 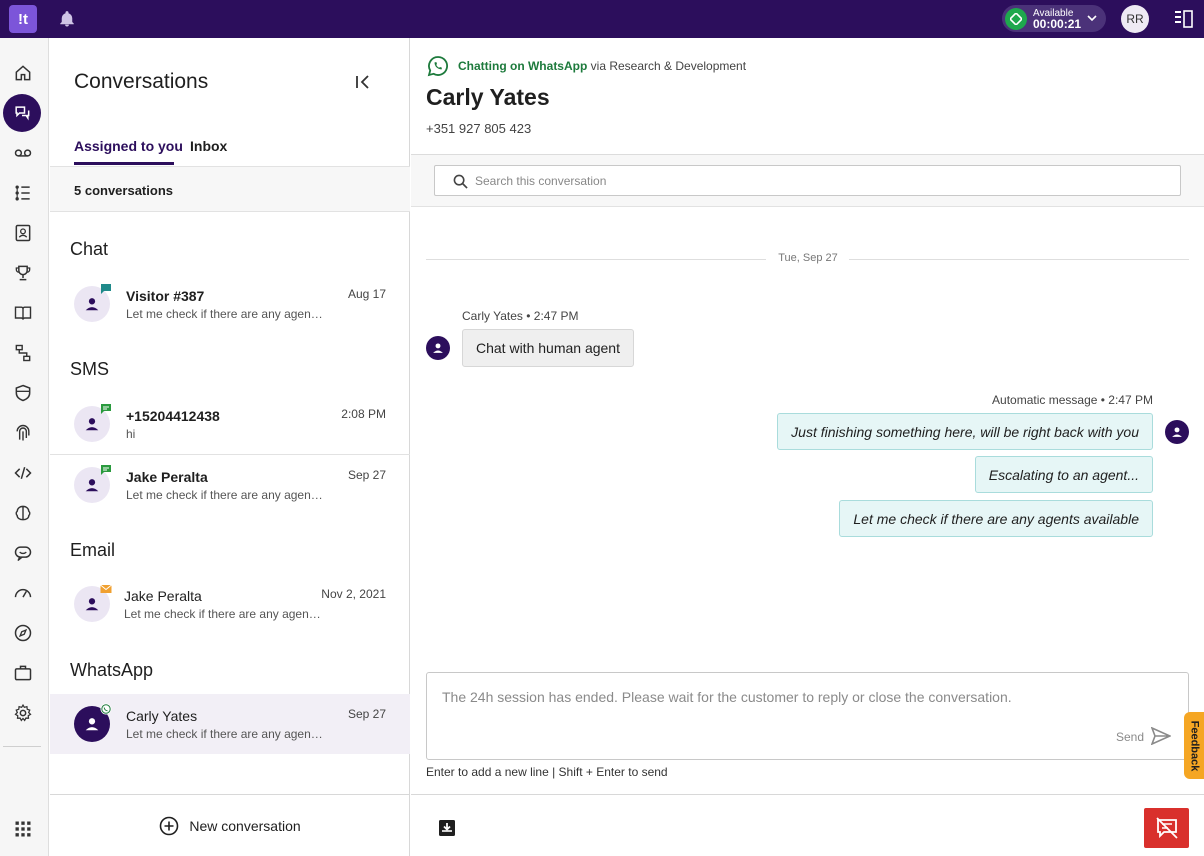 What do you see at coordinates (1135, 19) in the screenshot?
I see `user-avatar: RR` at bounding box center [1135, 19].